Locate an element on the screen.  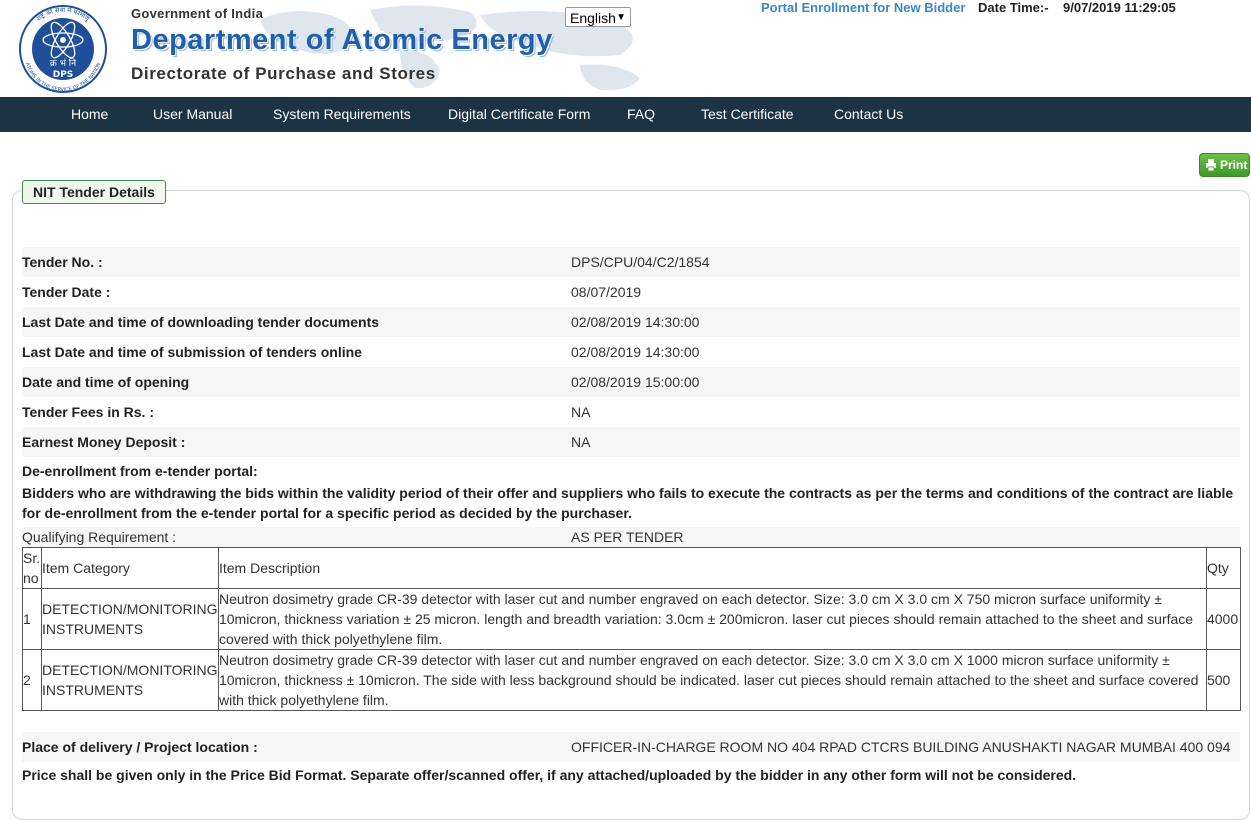
detail-value: 08/07/2019 is located at coordinates (606, 292).